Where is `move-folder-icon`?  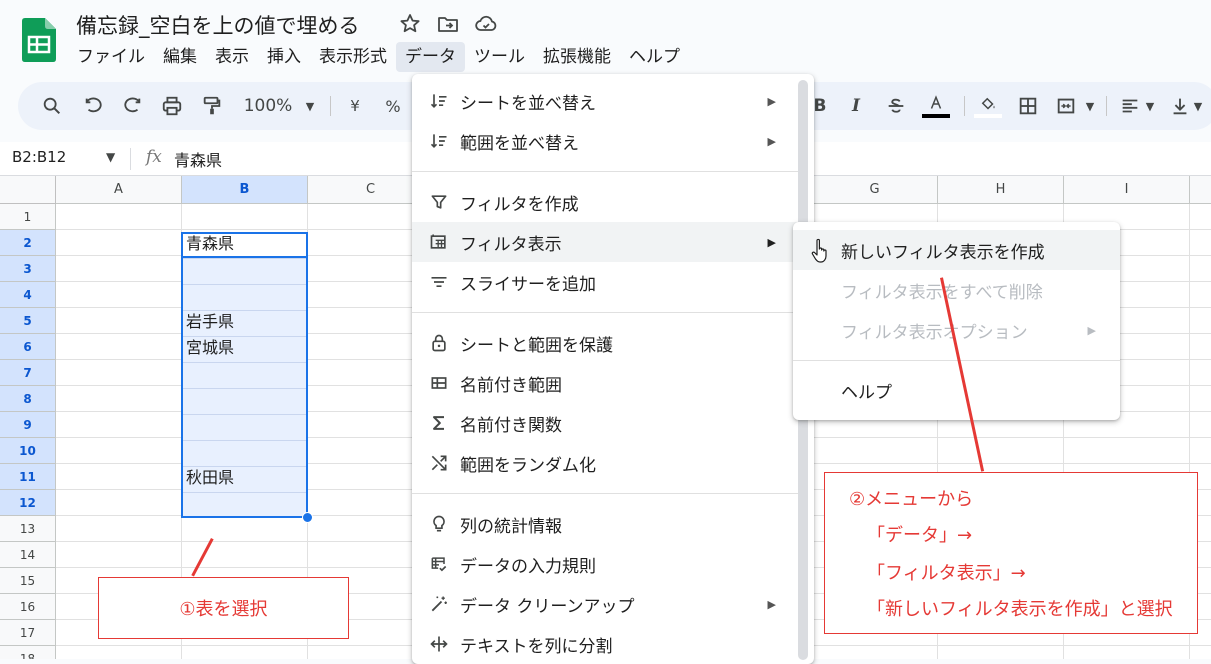 move-folder-icon is located at coordinates (448, 24).